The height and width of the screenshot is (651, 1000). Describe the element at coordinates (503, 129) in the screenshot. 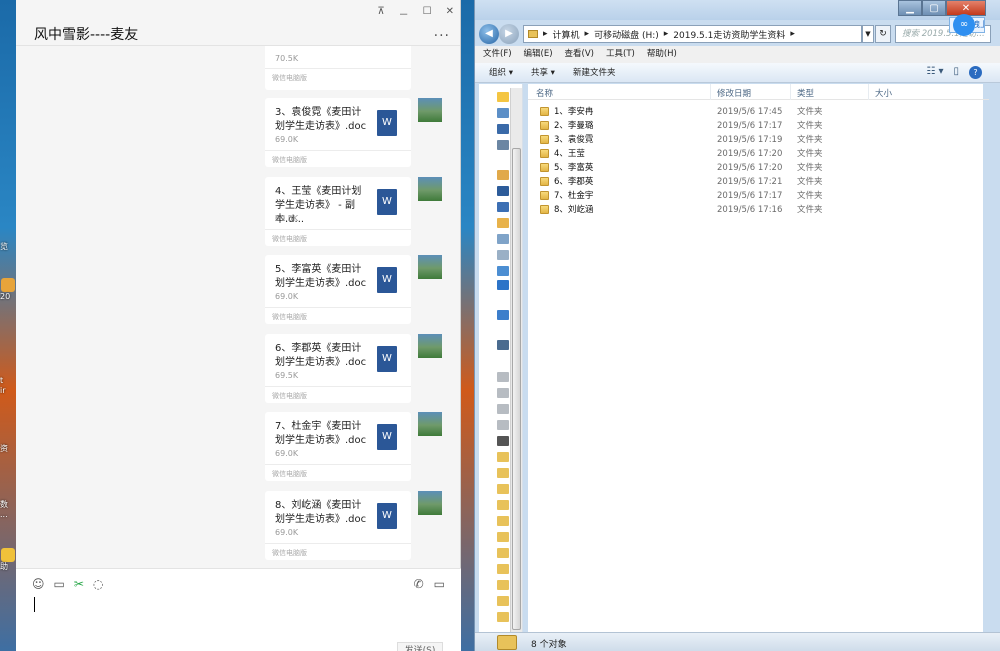

I see `desktop-icon` at that location.